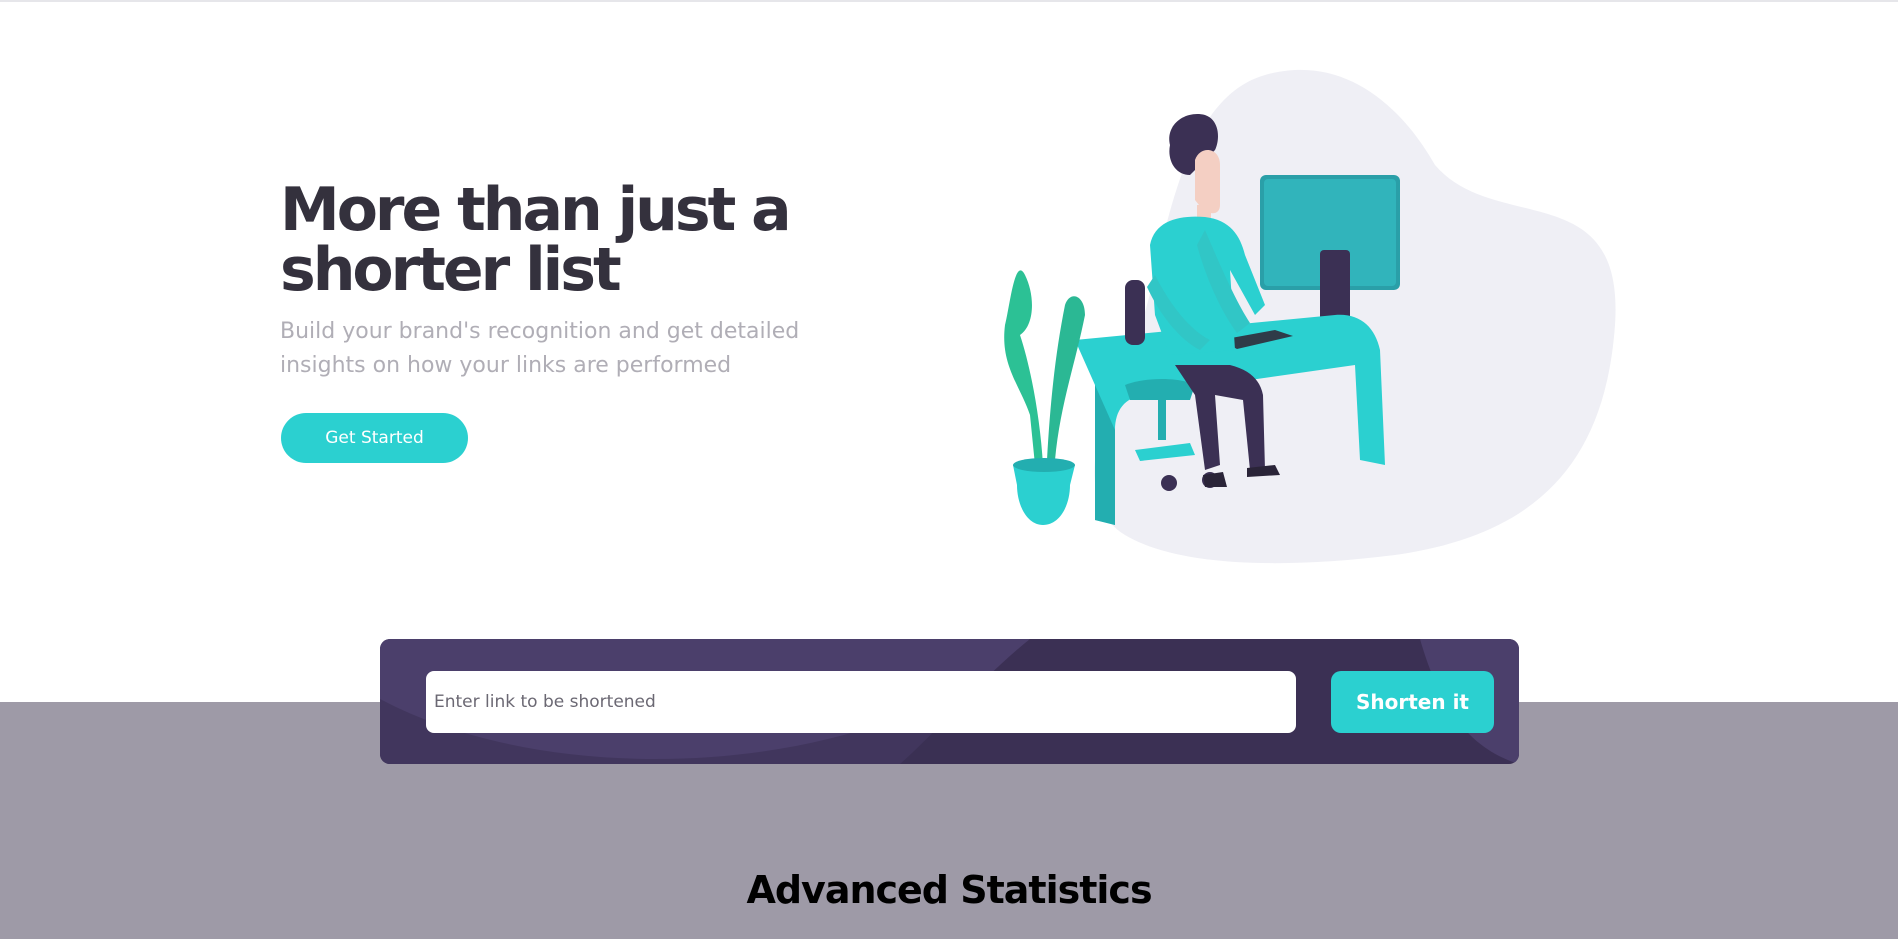 The image size is (1898, 939). I want to click on plant-pot, so click(1044, 495).